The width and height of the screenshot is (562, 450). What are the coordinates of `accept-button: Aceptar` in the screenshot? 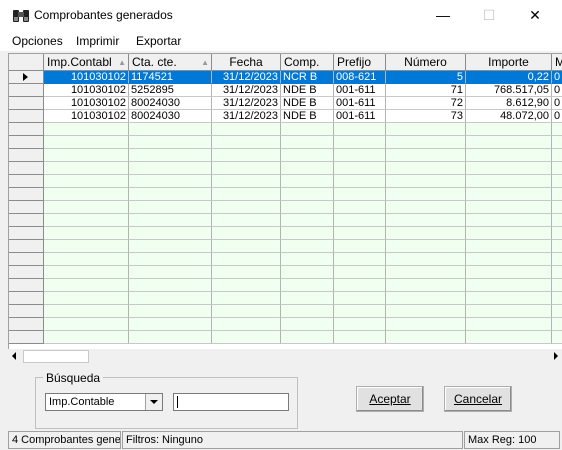 It's located at (390, 399).